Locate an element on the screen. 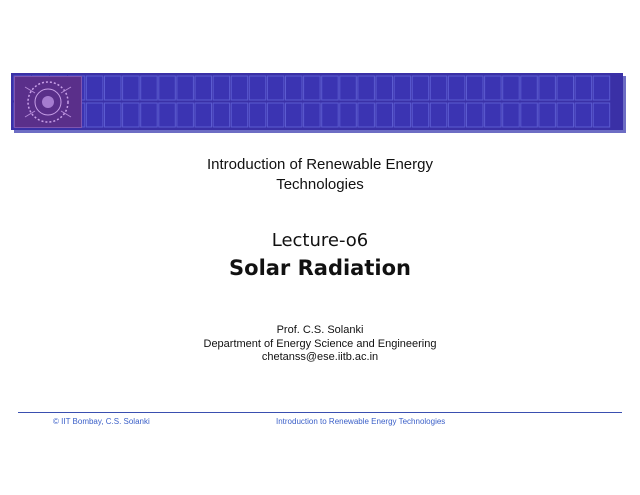 The image size is (640, 495). footer-divider is located at coordinates (320, 412).